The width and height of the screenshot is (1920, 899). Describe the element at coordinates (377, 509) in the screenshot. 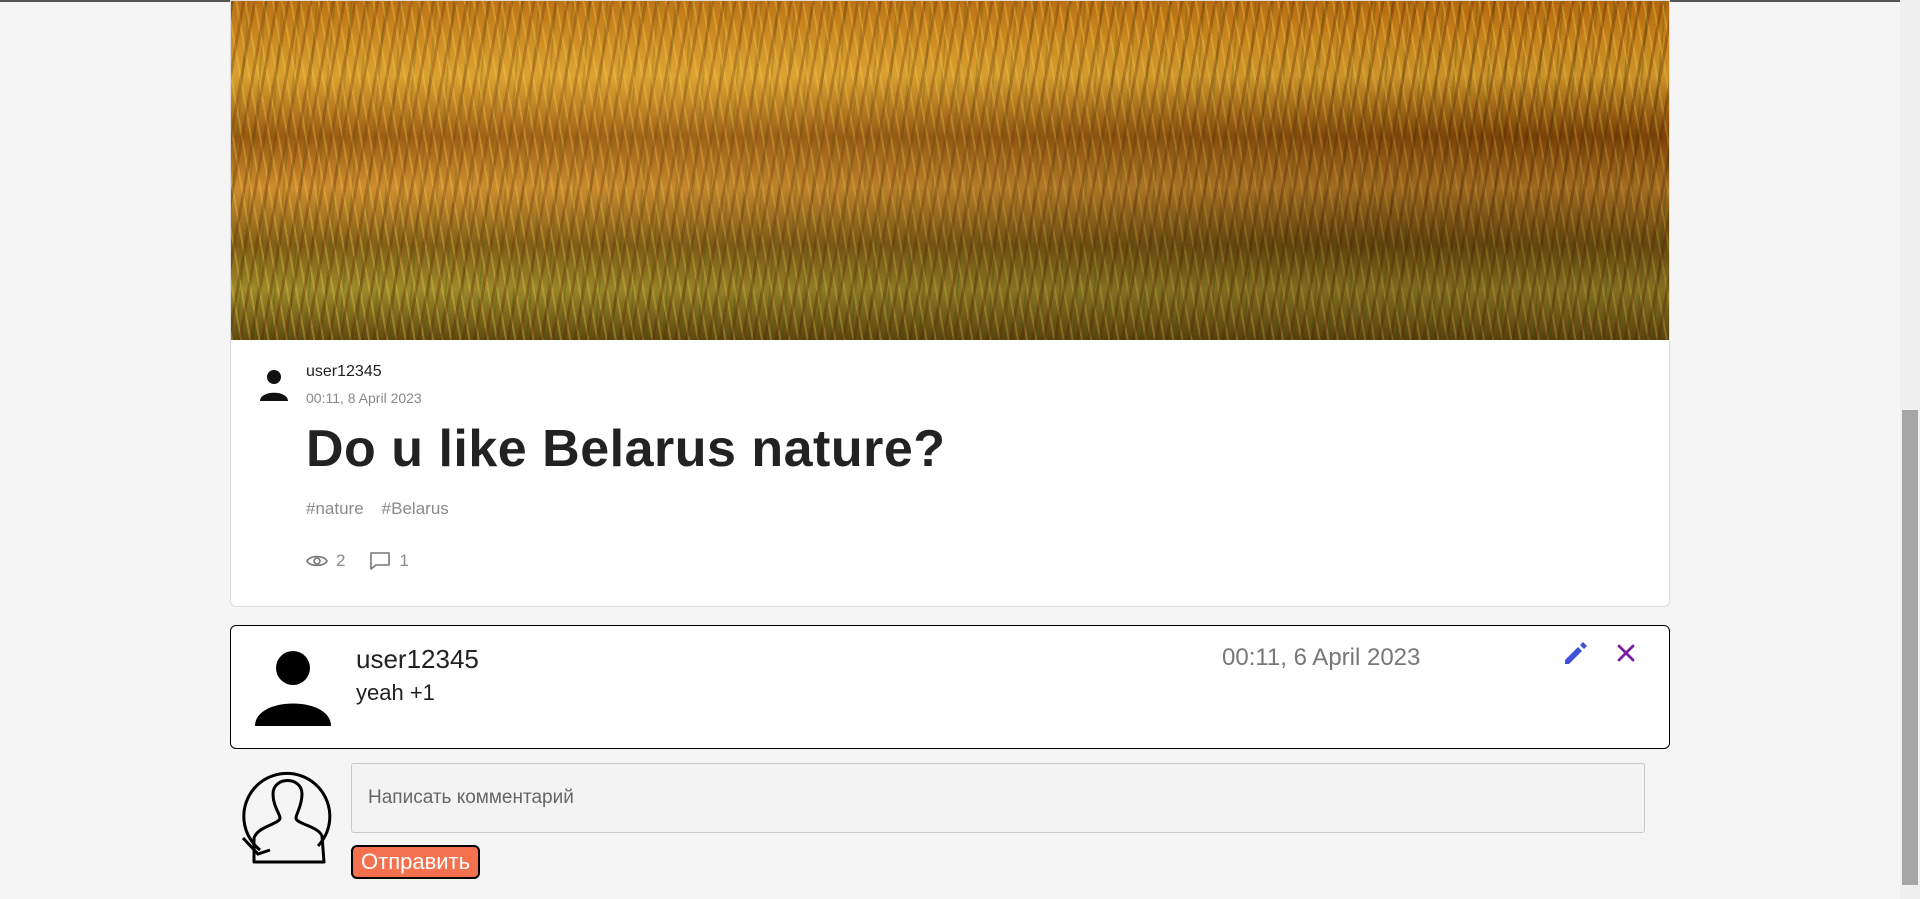

I see `post-tags: #nature #Belarus` at that location.